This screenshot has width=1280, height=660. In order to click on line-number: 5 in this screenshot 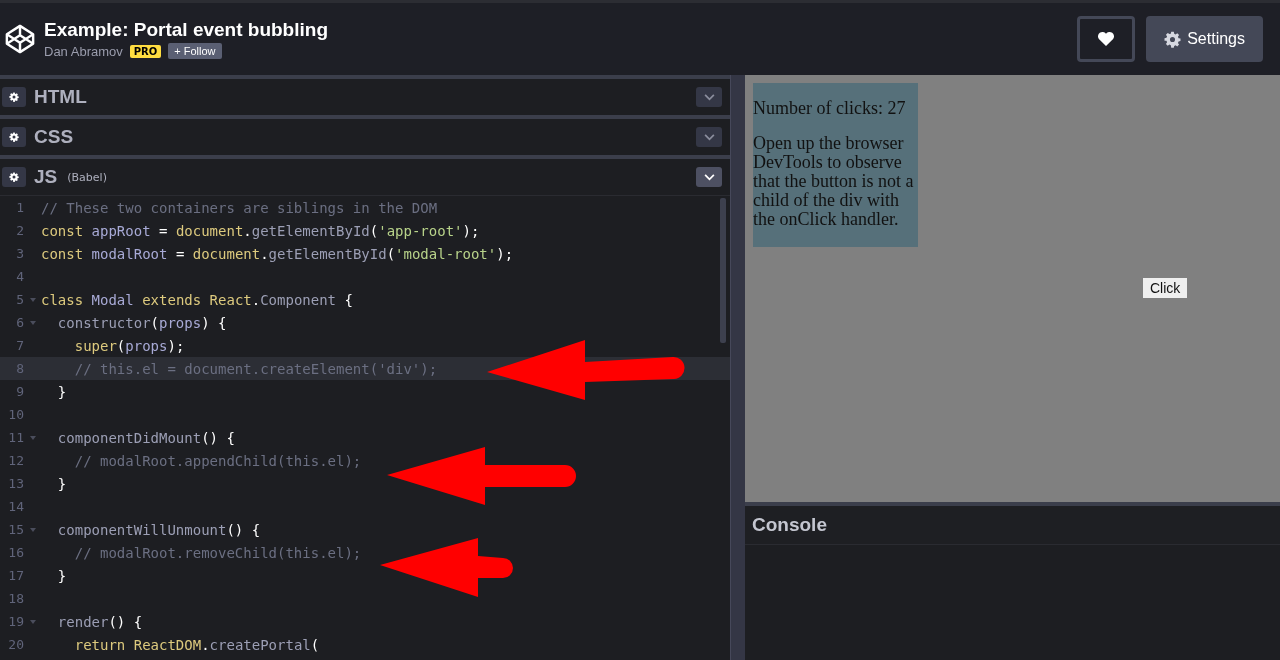, I will do `click(19, 299)`.